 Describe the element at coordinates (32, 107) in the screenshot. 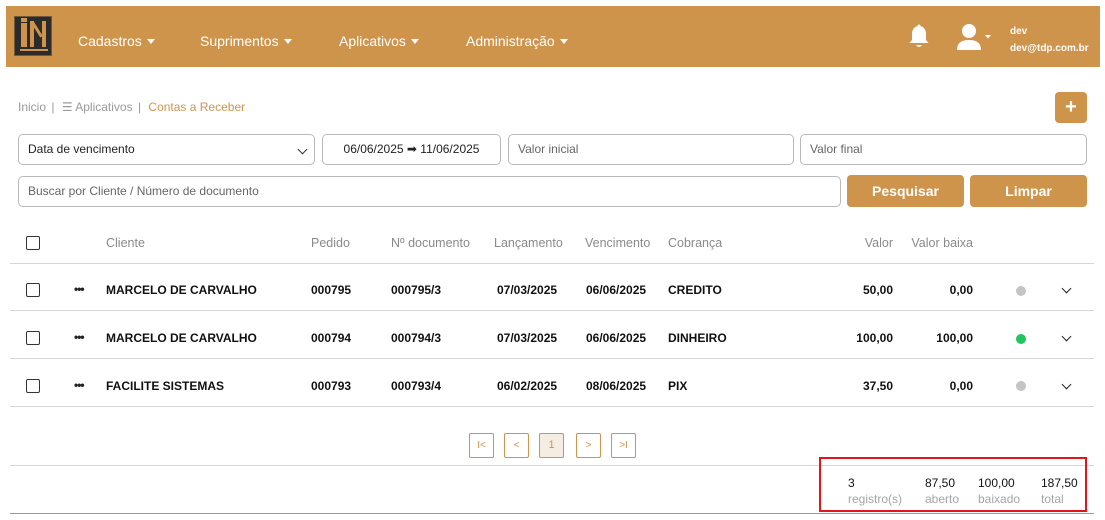

I see `breadcrumb-home: Inicio` at that location.